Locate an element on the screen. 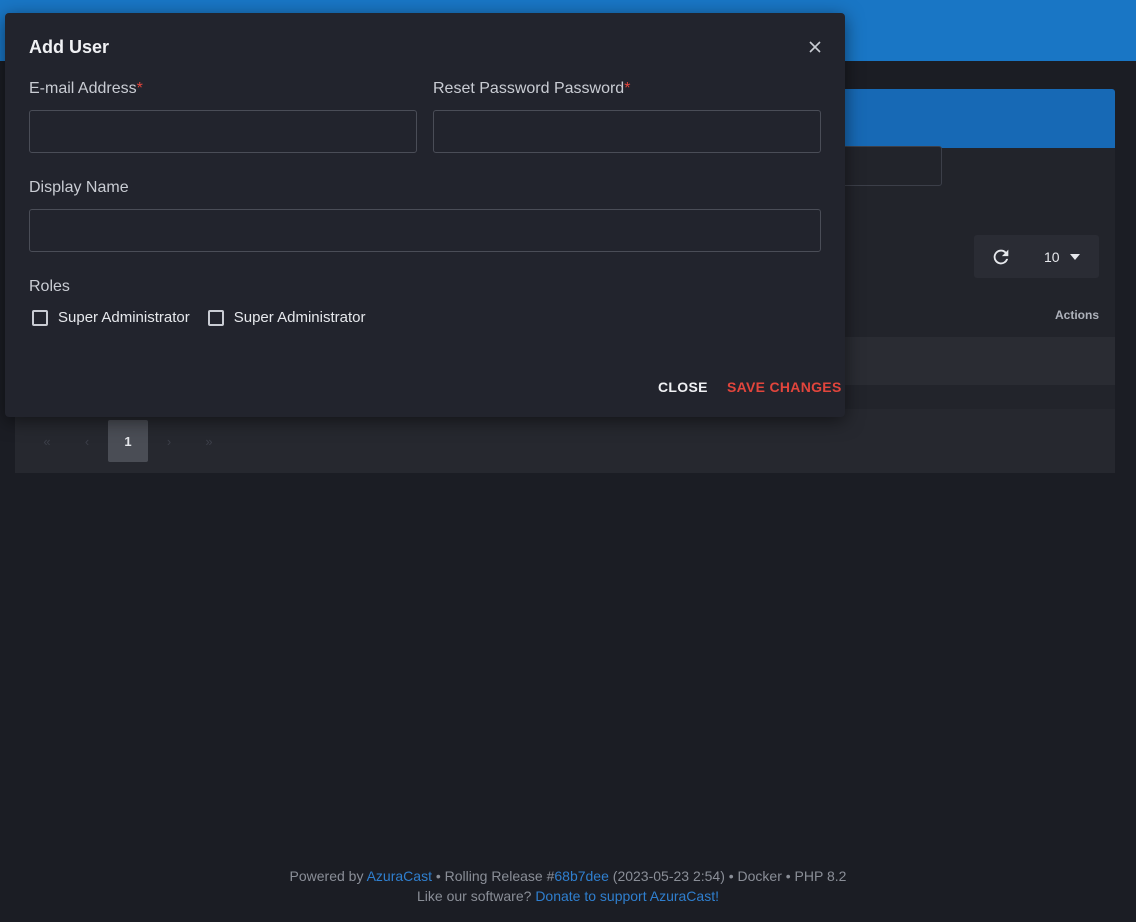 This screenshot has width=1136, height=922. caret-down-icon is located at coordinates (1074, 256).